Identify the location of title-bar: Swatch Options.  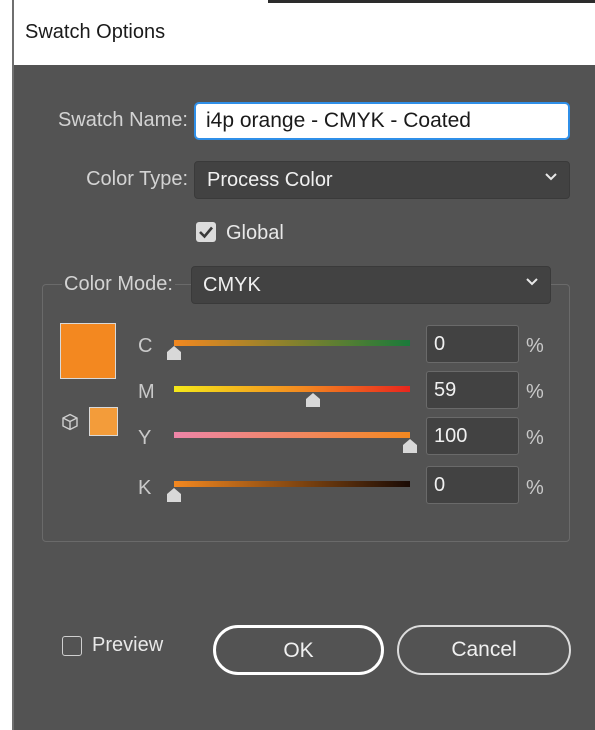
(304, 34).